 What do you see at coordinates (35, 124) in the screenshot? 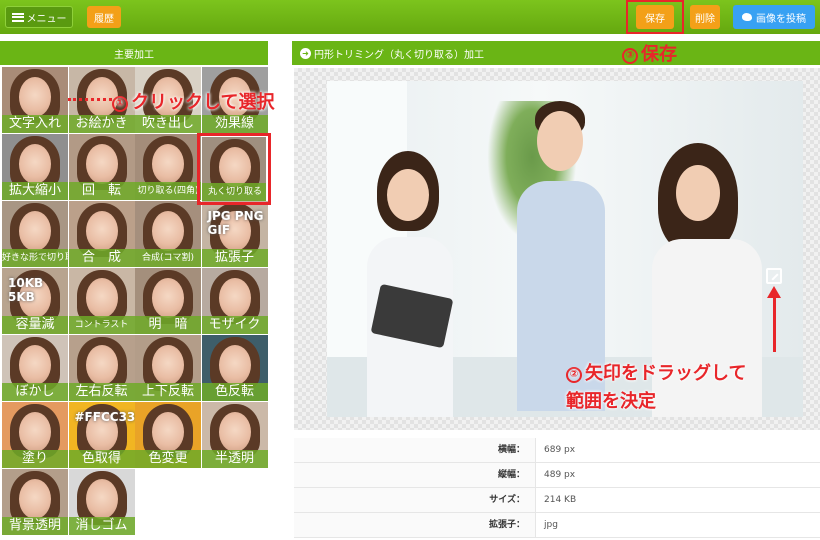
I see `tool-label: 文字入れ` at bounding box center [35, 124].